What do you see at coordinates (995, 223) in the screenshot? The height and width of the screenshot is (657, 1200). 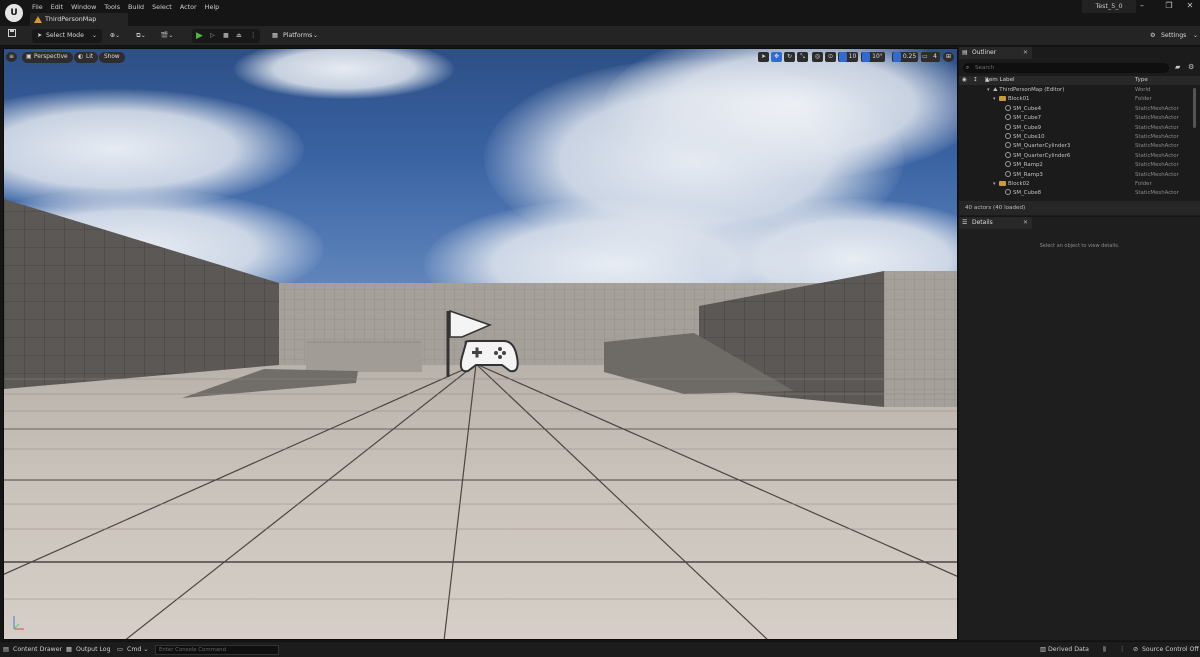 I see `details-tab: ☰ Details ✕` at bounding box center [995, 223].